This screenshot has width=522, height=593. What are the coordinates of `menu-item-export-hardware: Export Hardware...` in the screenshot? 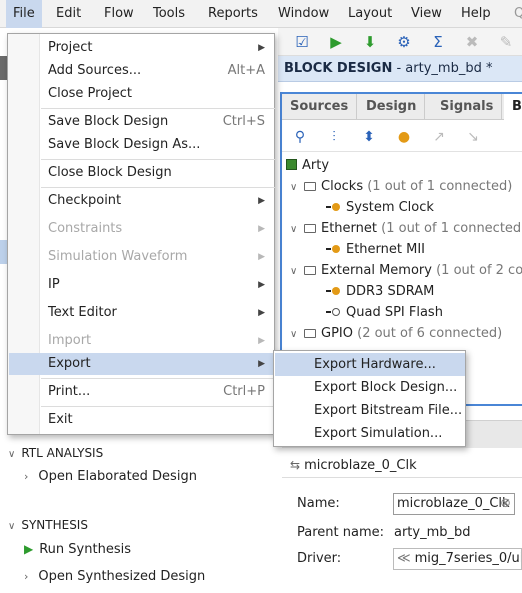 It's located at (370, 364).